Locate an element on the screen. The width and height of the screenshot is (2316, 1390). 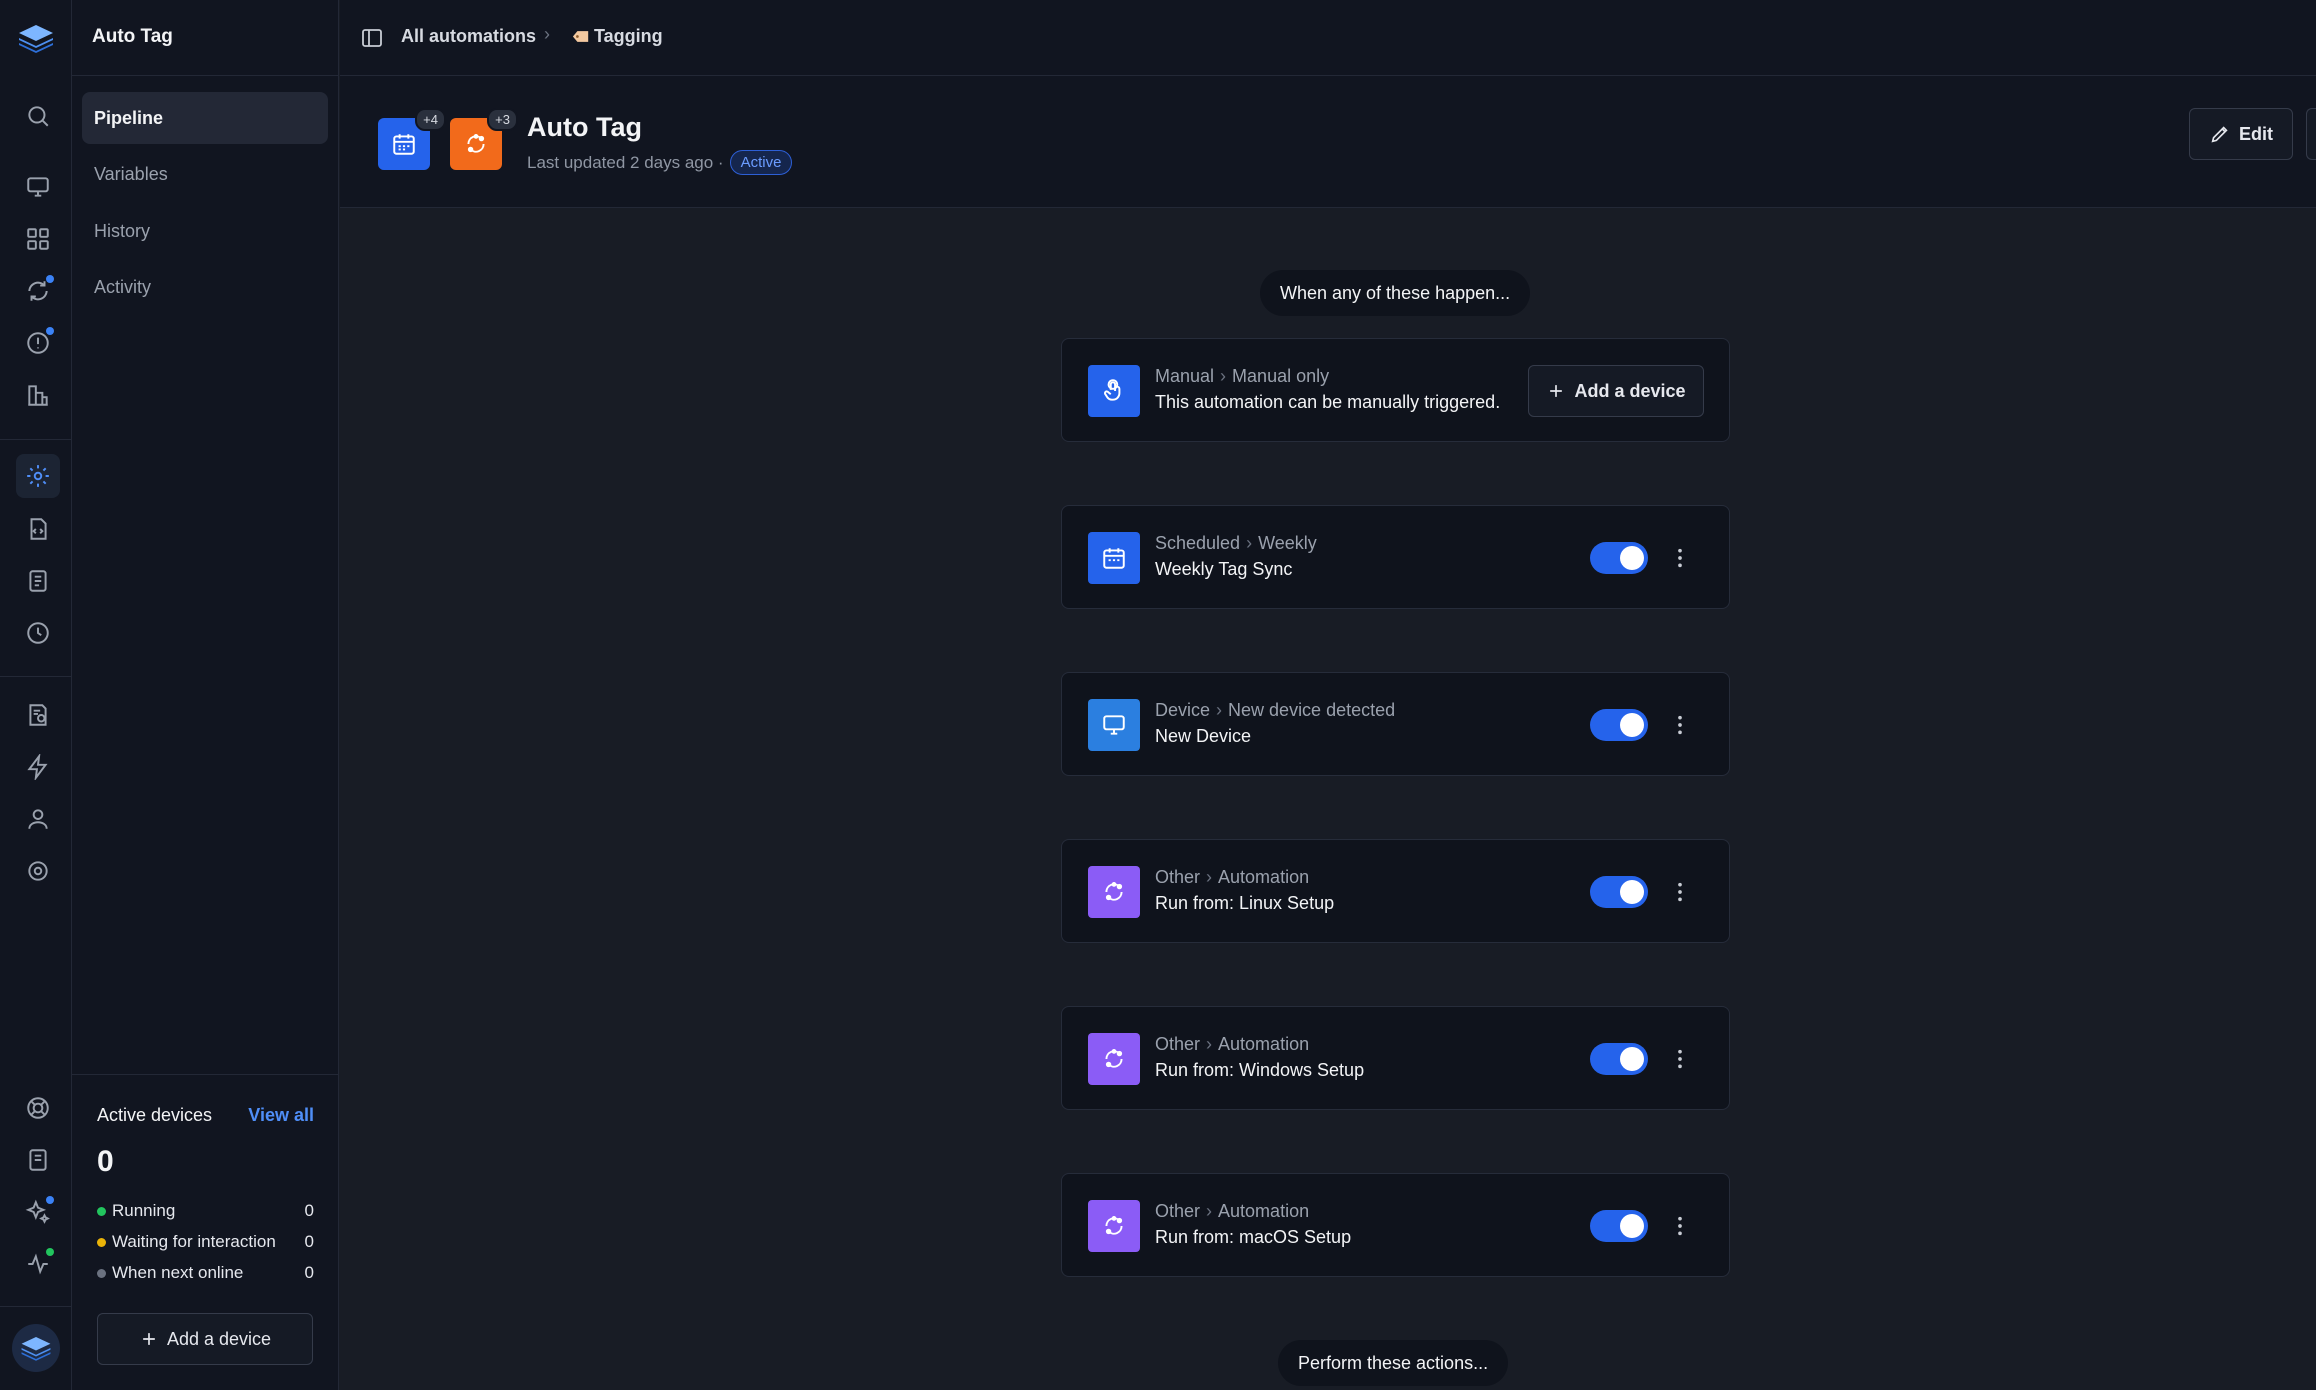
page-subtitle: Last updated 2 days ago · Active is located at coordinates (660, 162).